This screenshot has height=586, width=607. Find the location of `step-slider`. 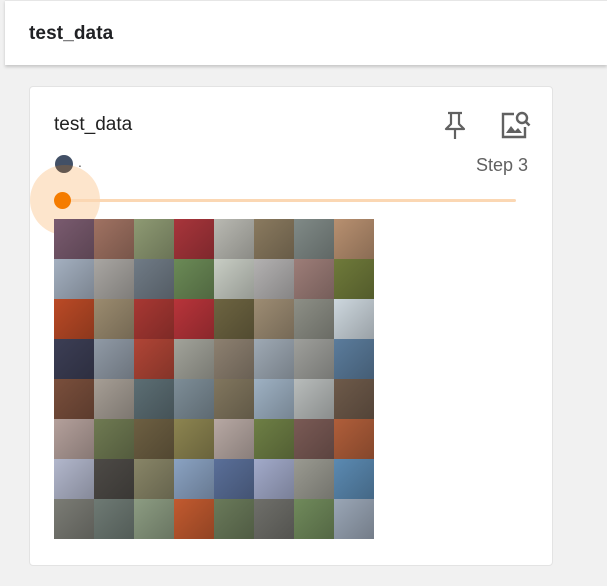

step-slider is located at coordinates (277, 200).